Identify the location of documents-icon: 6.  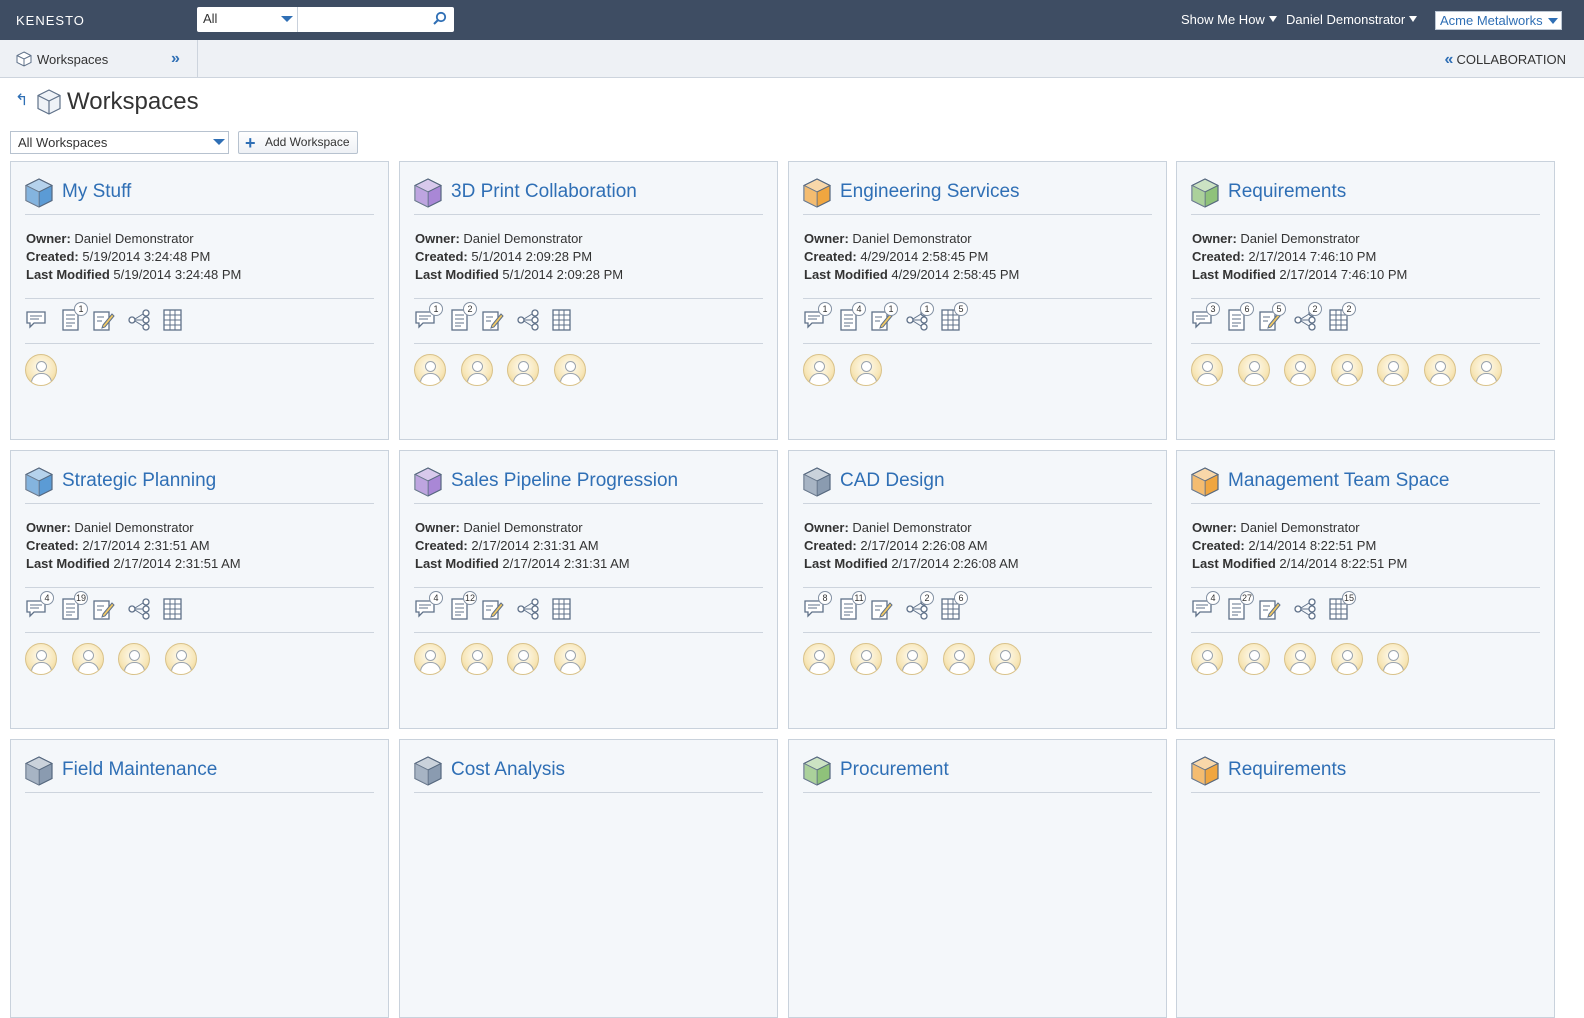
(1239, 317).